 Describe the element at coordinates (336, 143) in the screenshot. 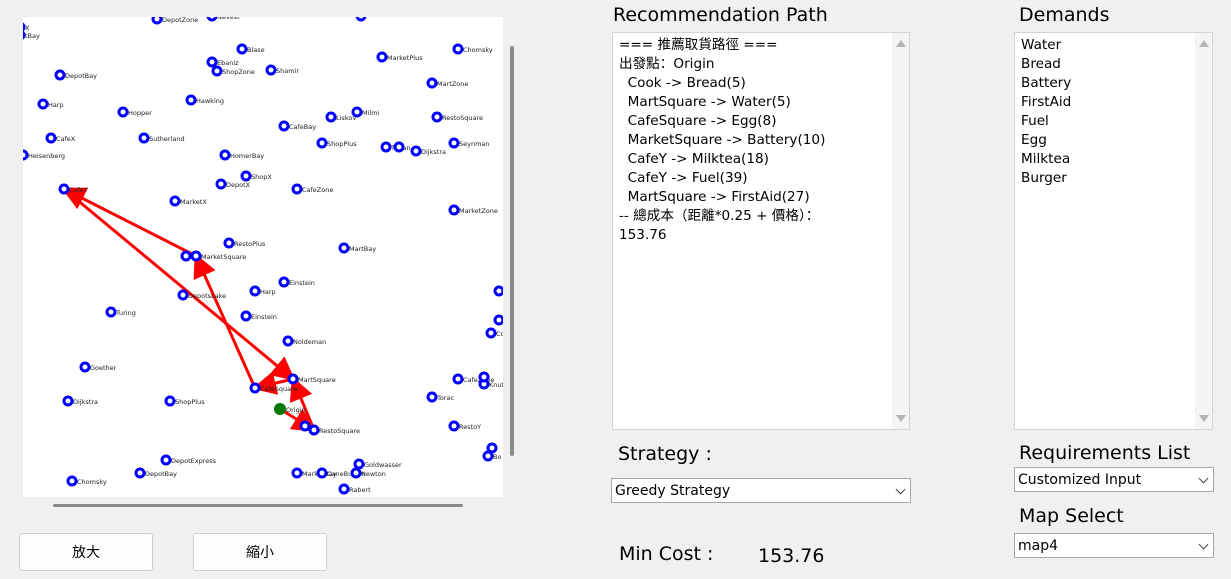

I see `map-poi: ShopPlus` at that location.